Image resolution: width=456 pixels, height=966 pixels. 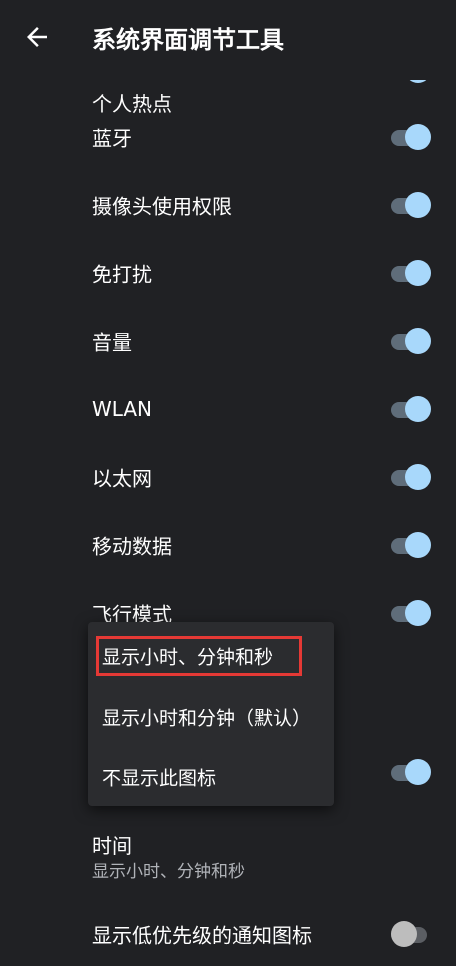 I want to click on mobile-data-toggle, so click(x=411, y=545).